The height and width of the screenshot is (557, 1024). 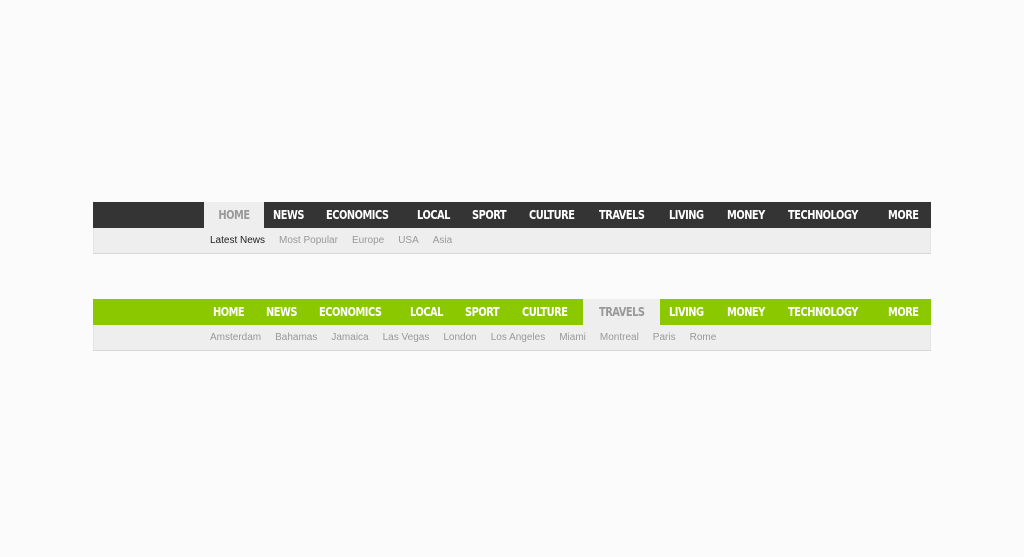 I want to click on subnav-link: Miami, so click(x=572, y=337).